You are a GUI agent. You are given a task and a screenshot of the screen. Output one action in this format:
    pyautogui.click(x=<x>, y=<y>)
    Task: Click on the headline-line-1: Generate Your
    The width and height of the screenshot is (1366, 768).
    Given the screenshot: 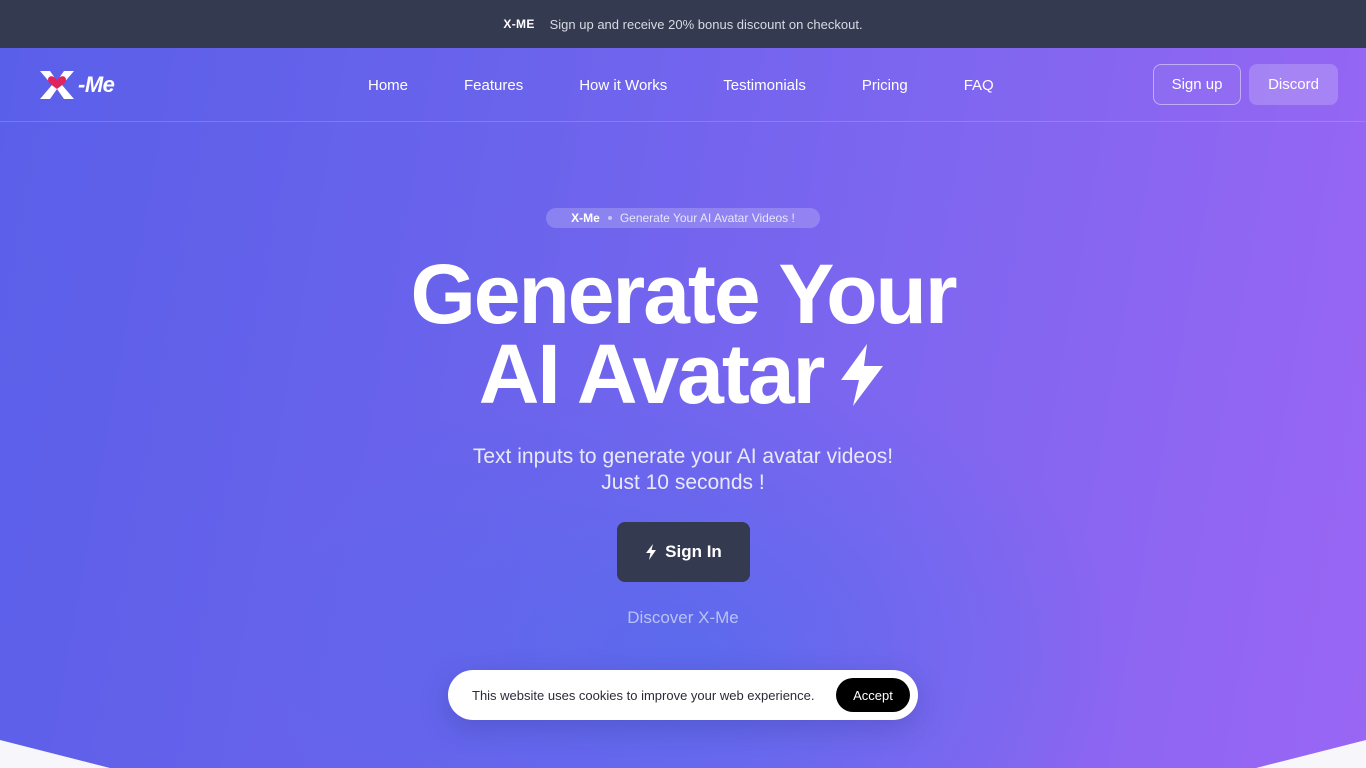 What is the action you would take?
    pyautogui.click(x=683, y=294)
    